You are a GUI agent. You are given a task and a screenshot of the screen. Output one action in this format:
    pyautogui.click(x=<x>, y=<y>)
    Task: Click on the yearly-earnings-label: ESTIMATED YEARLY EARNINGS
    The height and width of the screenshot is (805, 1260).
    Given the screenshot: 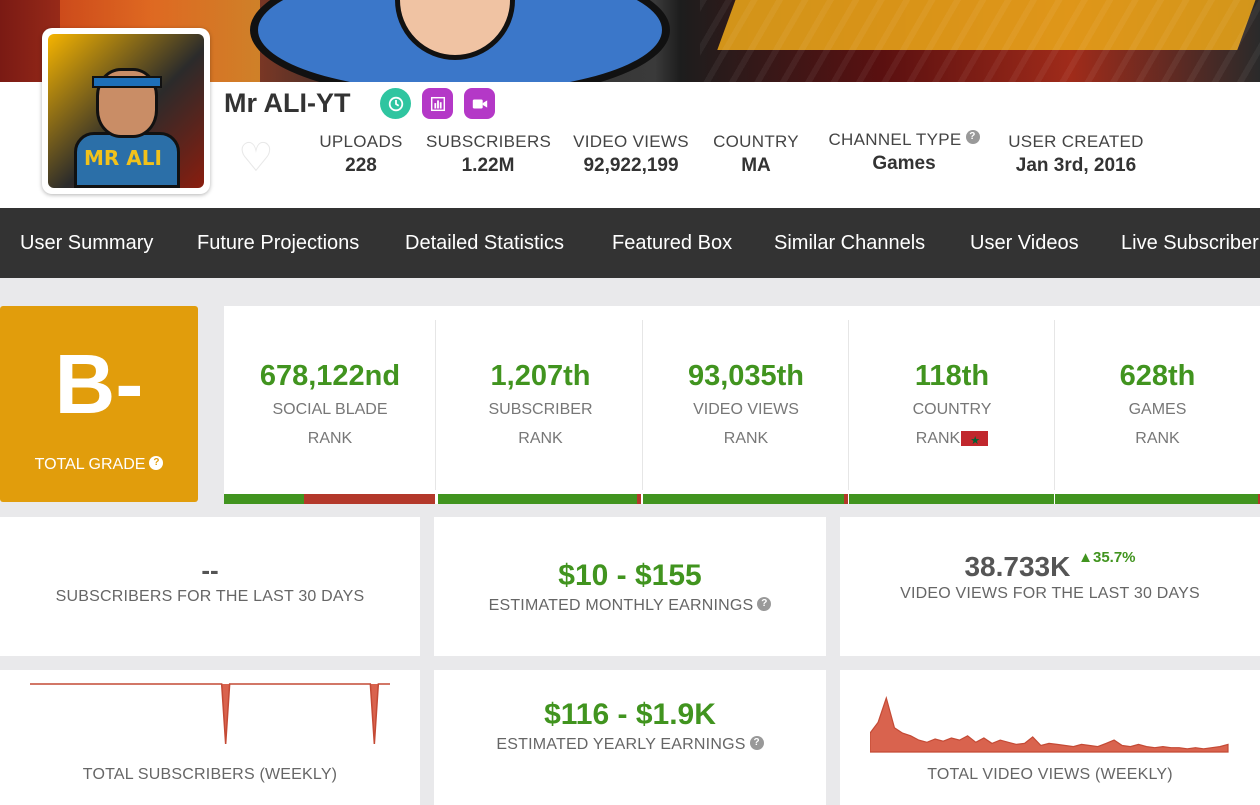 What is the action you would take?
    pyautogui.click(x=621, y=744)
    